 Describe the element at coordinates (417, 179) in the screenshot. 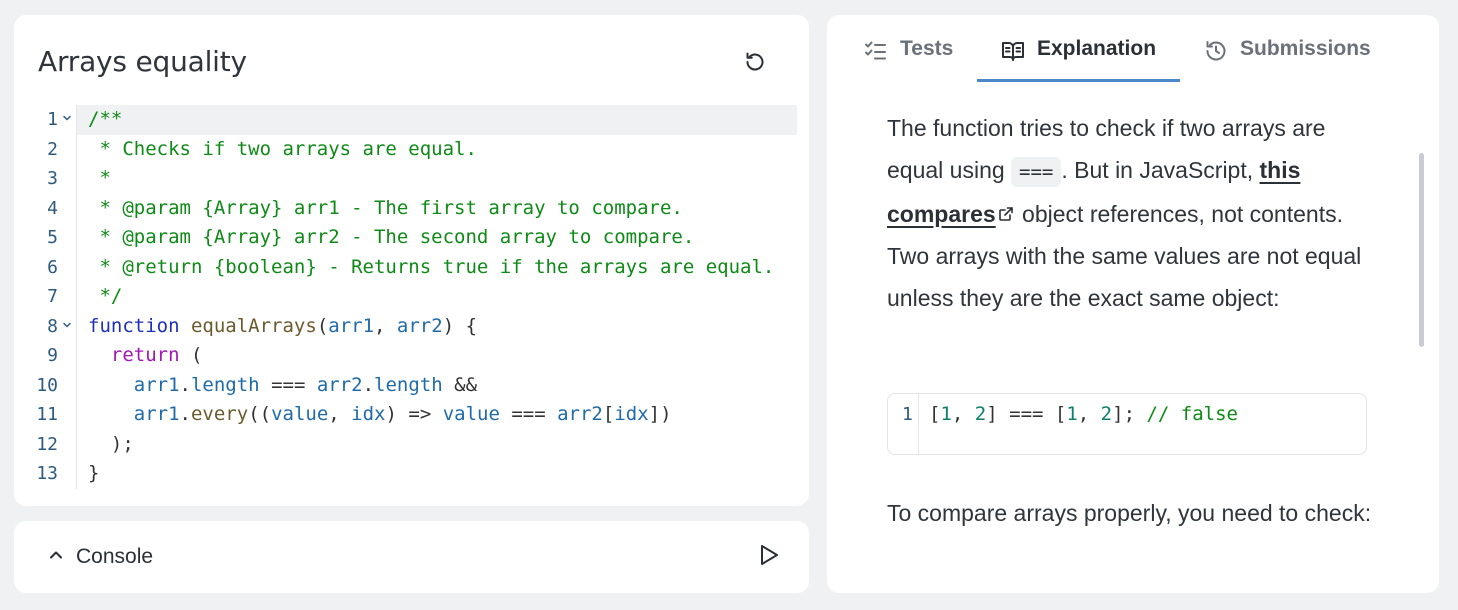

I see `code-line: 3 *` at that location.